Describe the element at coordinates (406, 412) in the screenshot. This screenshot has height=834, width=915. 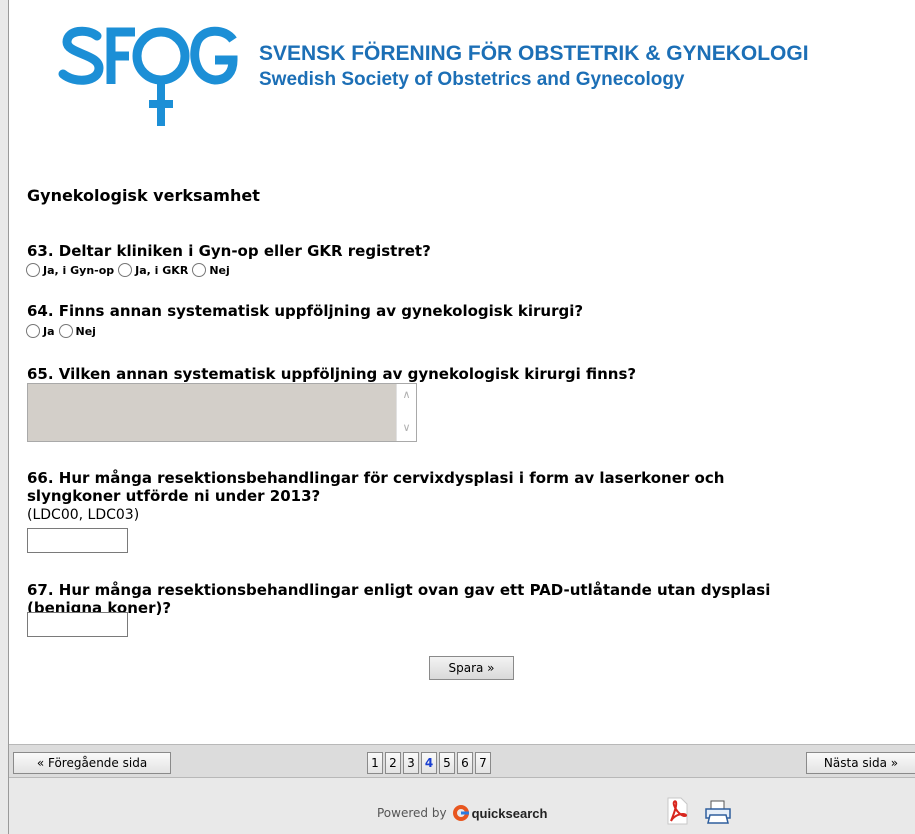
I see `textarea-scrollbar: ∧ ∨` at that location.